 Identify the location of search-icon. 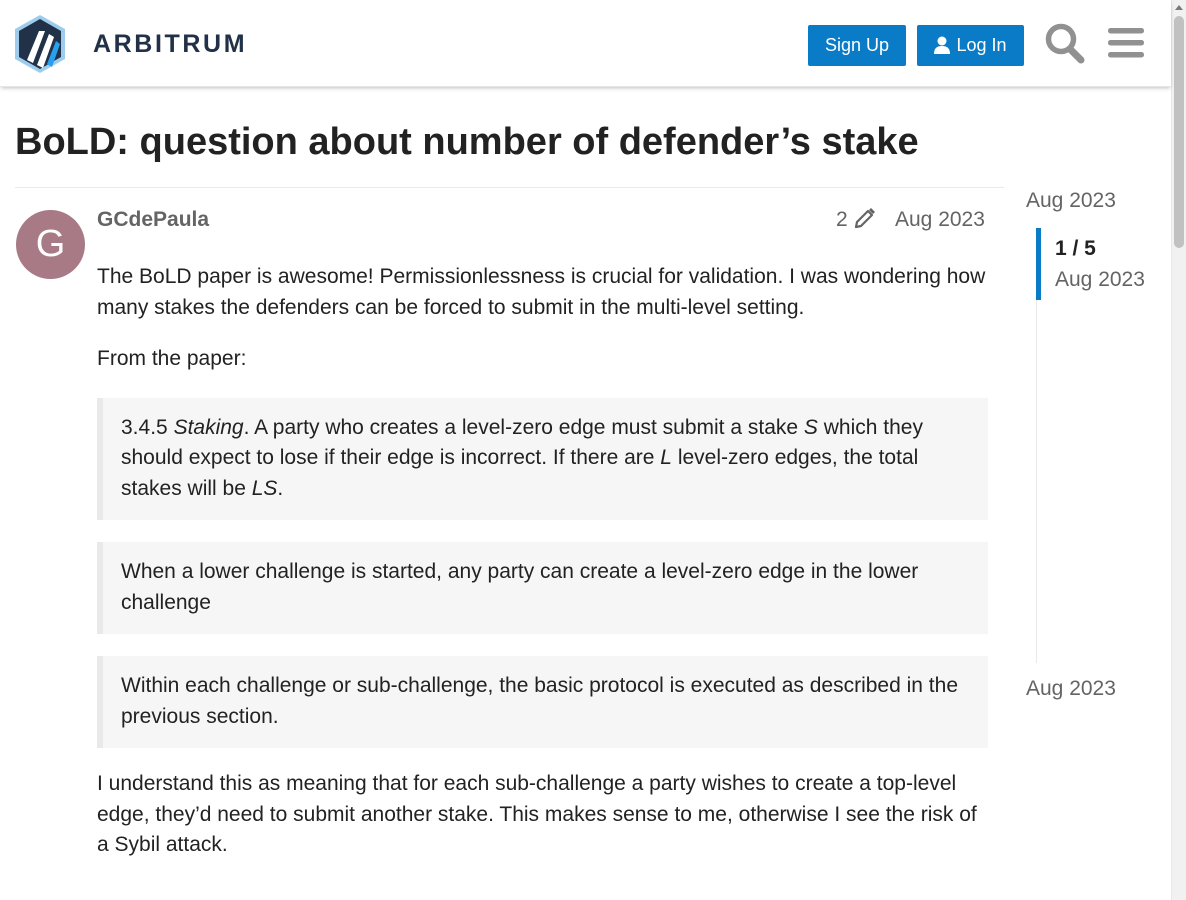
(1065, 43).